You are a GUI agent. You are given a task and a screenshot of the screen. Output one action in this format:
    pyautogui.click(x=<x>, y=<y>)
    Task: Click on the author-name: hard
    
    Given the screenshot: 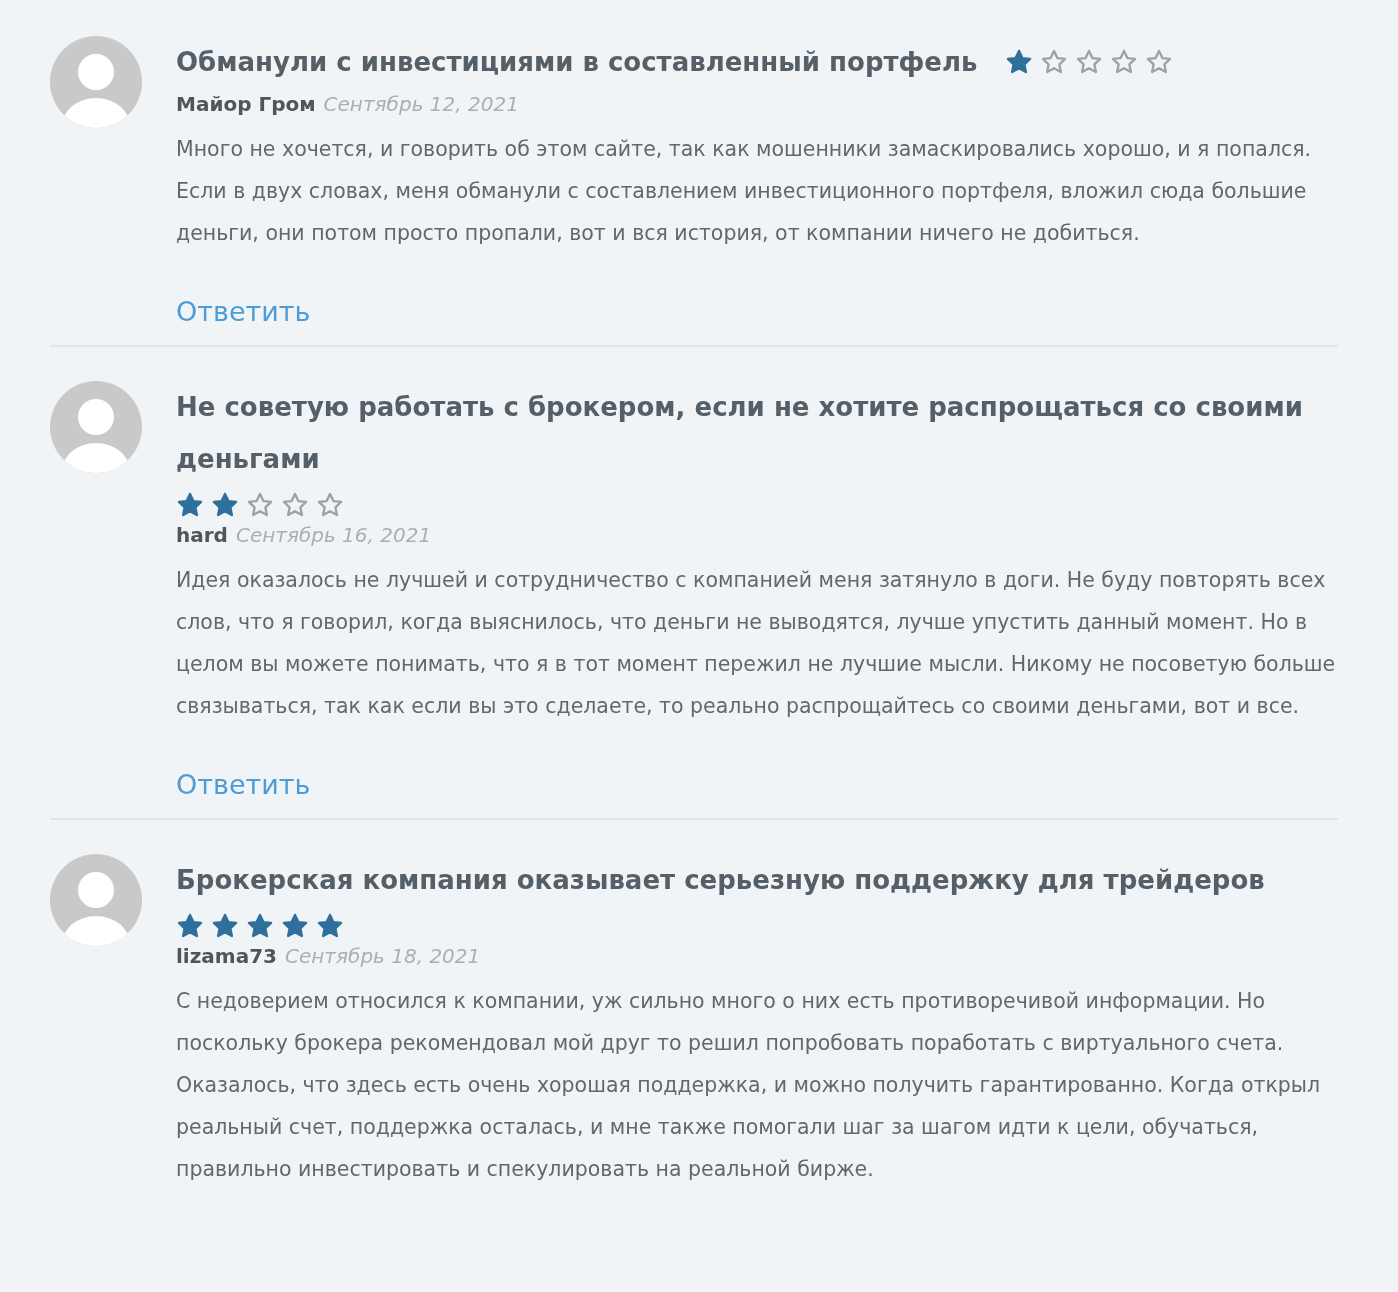 What is the action you would take?
    pyautogui.click(x=202, y=535)
    